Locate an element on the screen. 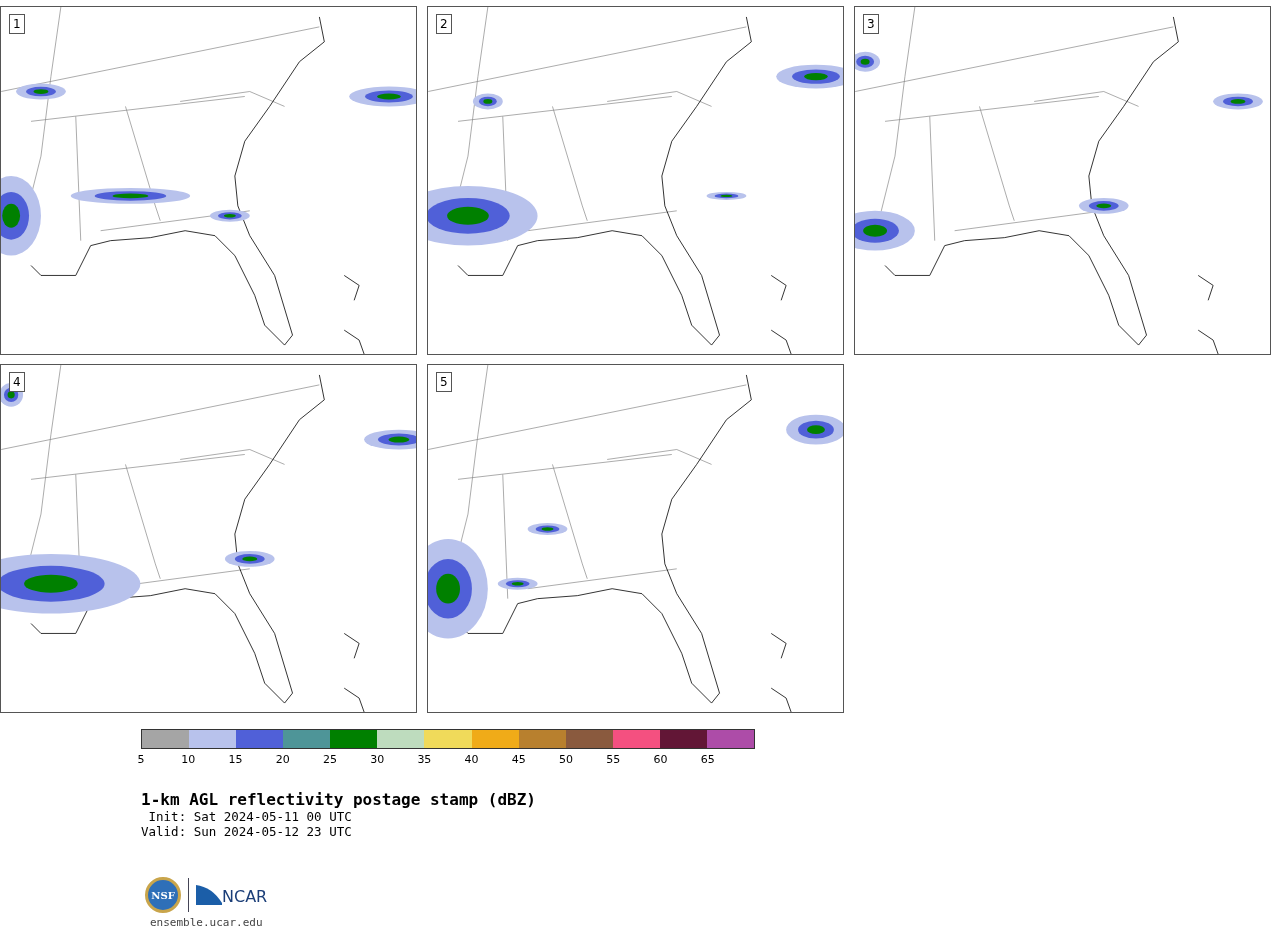 The image size is (1280, 936). tick-label: 25 is located at coordinates (329, 760).